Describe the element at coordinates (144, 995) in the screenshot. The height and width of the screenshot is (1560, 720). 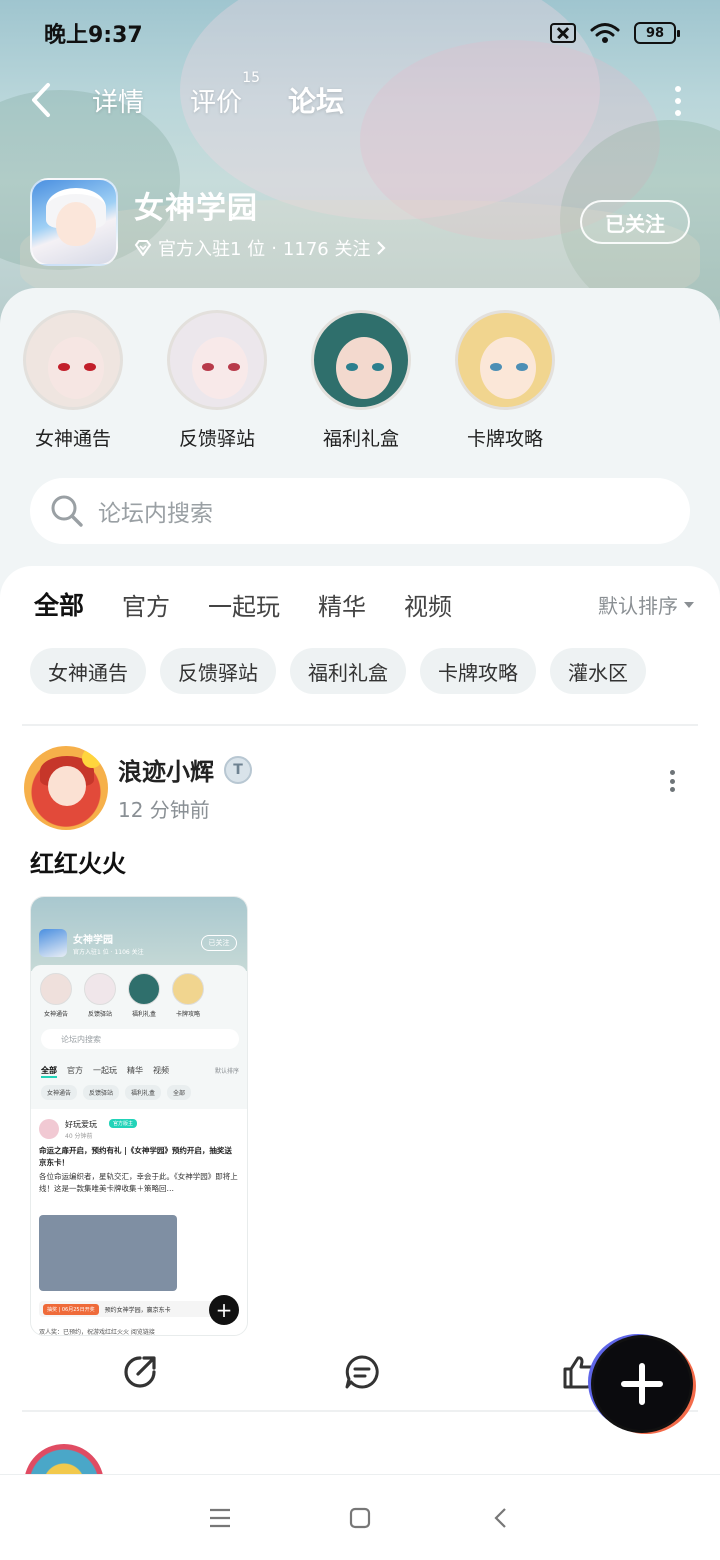
I see `screenshot-channel: 福利礼盒` at that location.